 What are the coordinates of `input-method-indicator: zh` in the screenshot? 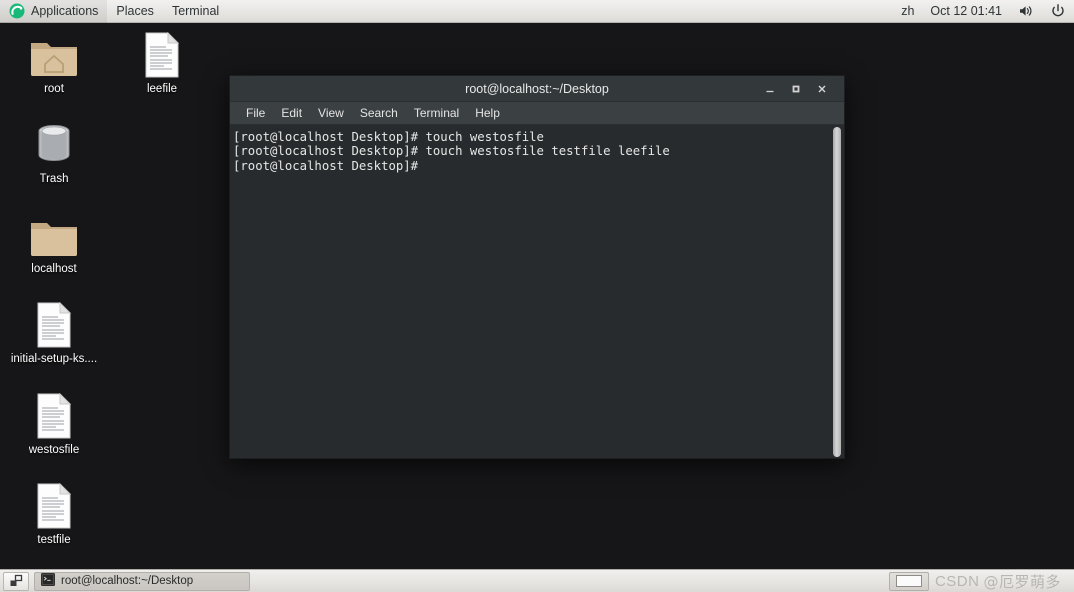 It's located at (907, 11).